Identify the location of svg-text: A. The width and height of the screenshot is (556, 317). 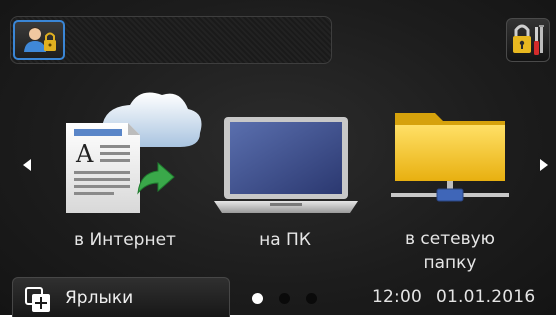
(84, 154).